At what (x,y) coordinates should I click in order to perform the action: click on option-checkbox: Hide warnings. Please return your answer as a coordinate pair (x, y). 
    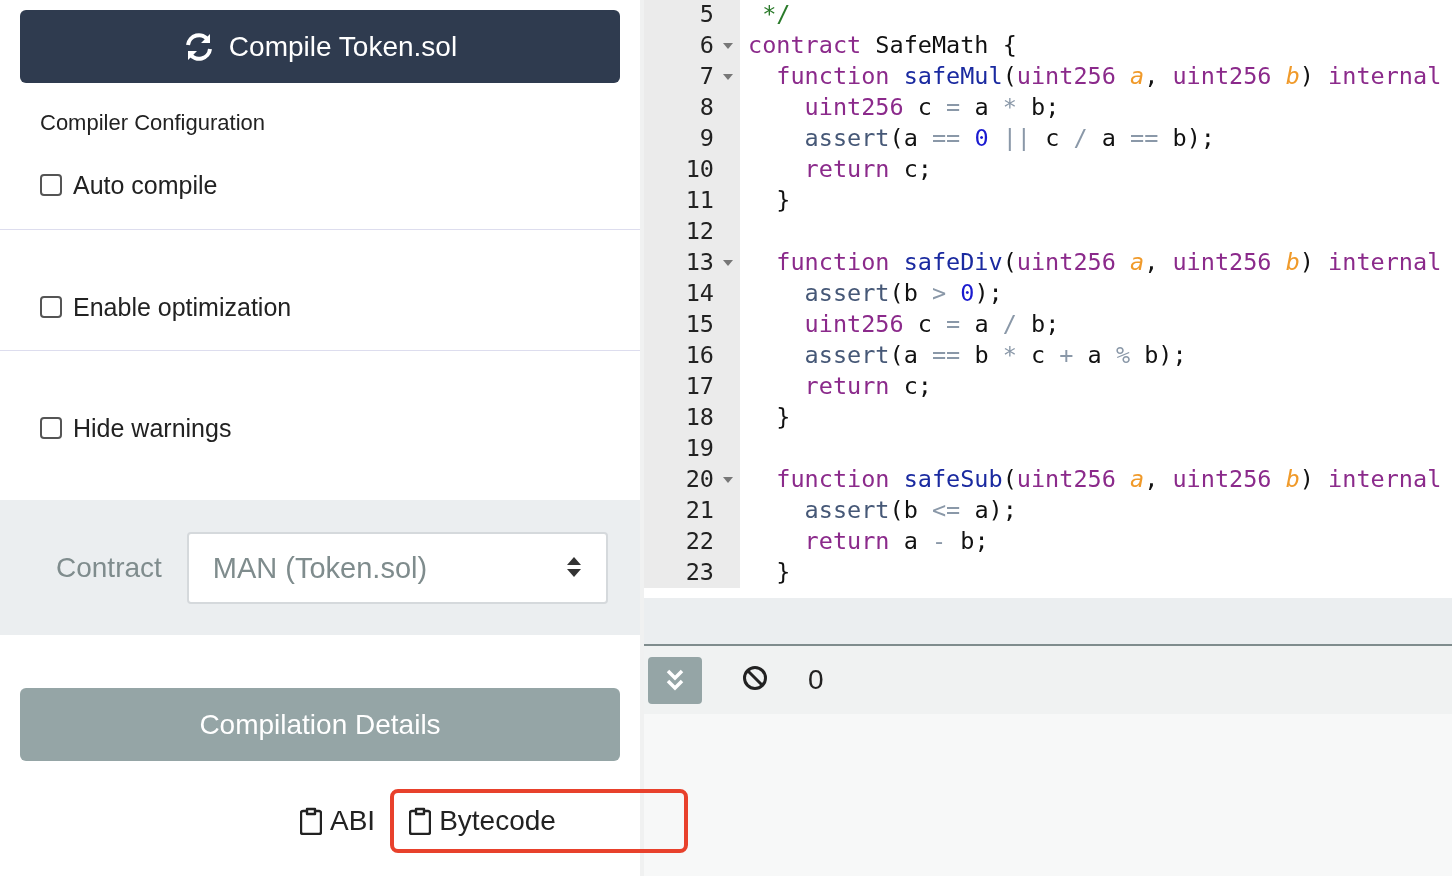
    Looking at the image, I should click on (136, 428).